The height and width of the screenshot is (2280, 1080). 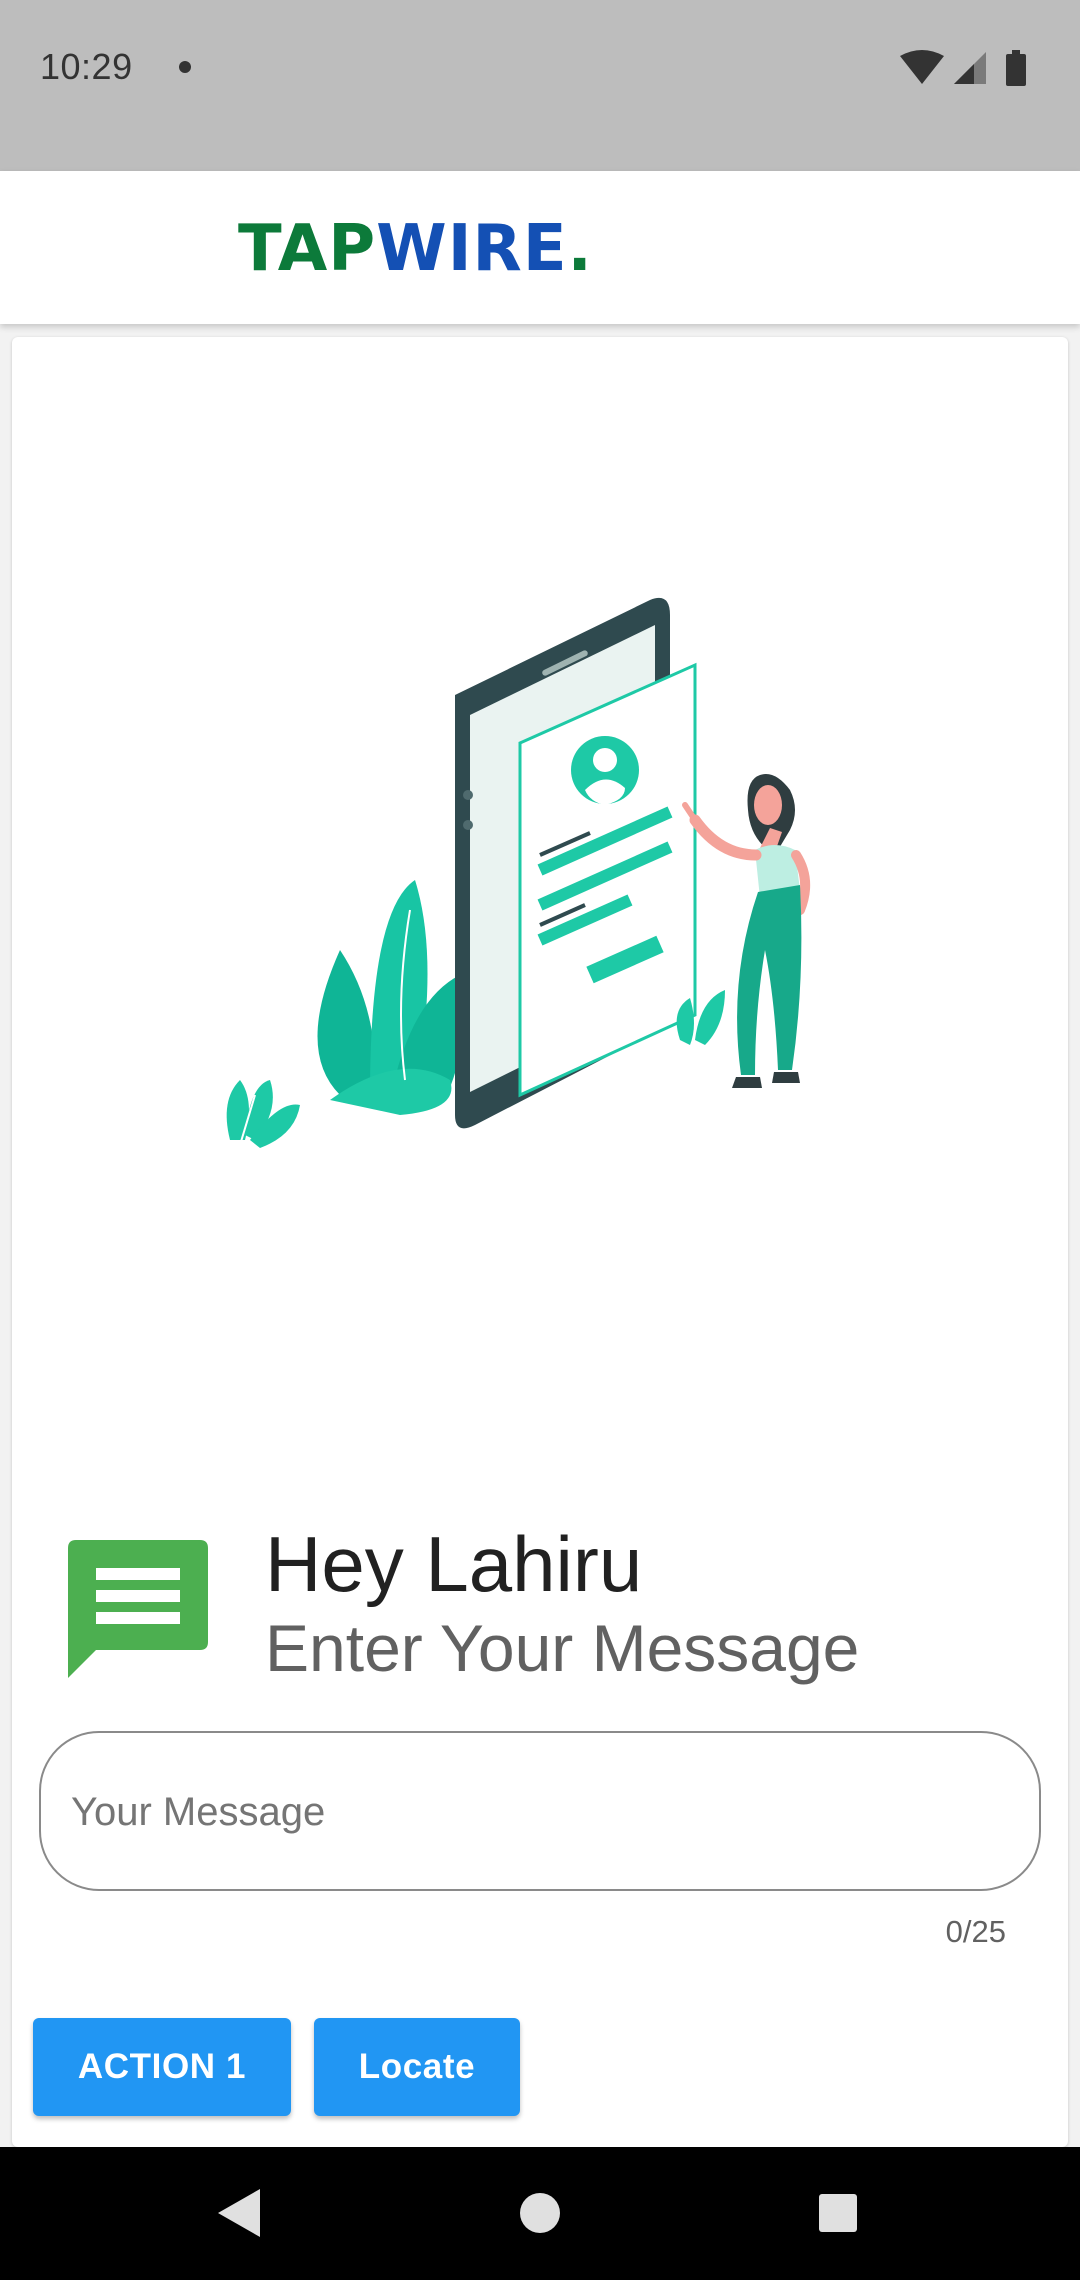 I want to click on status-time: 10:29, so click(x=86, y=66).